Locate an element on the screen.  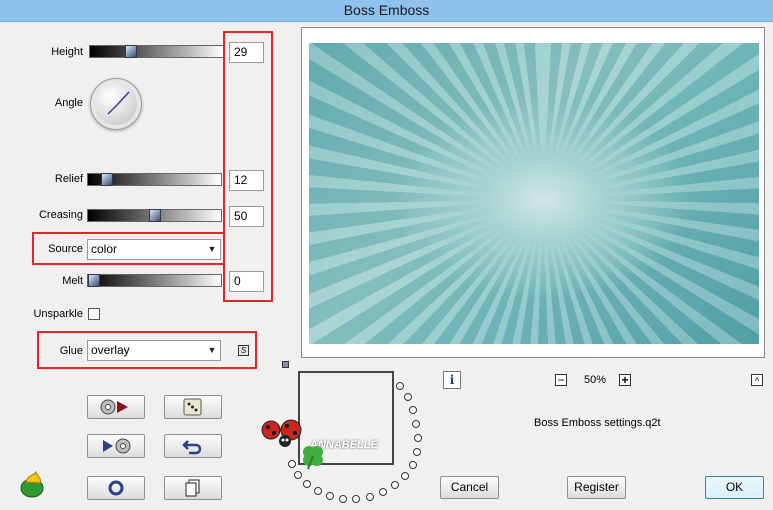
ok-button: OK is located at coordinates (734, 487).